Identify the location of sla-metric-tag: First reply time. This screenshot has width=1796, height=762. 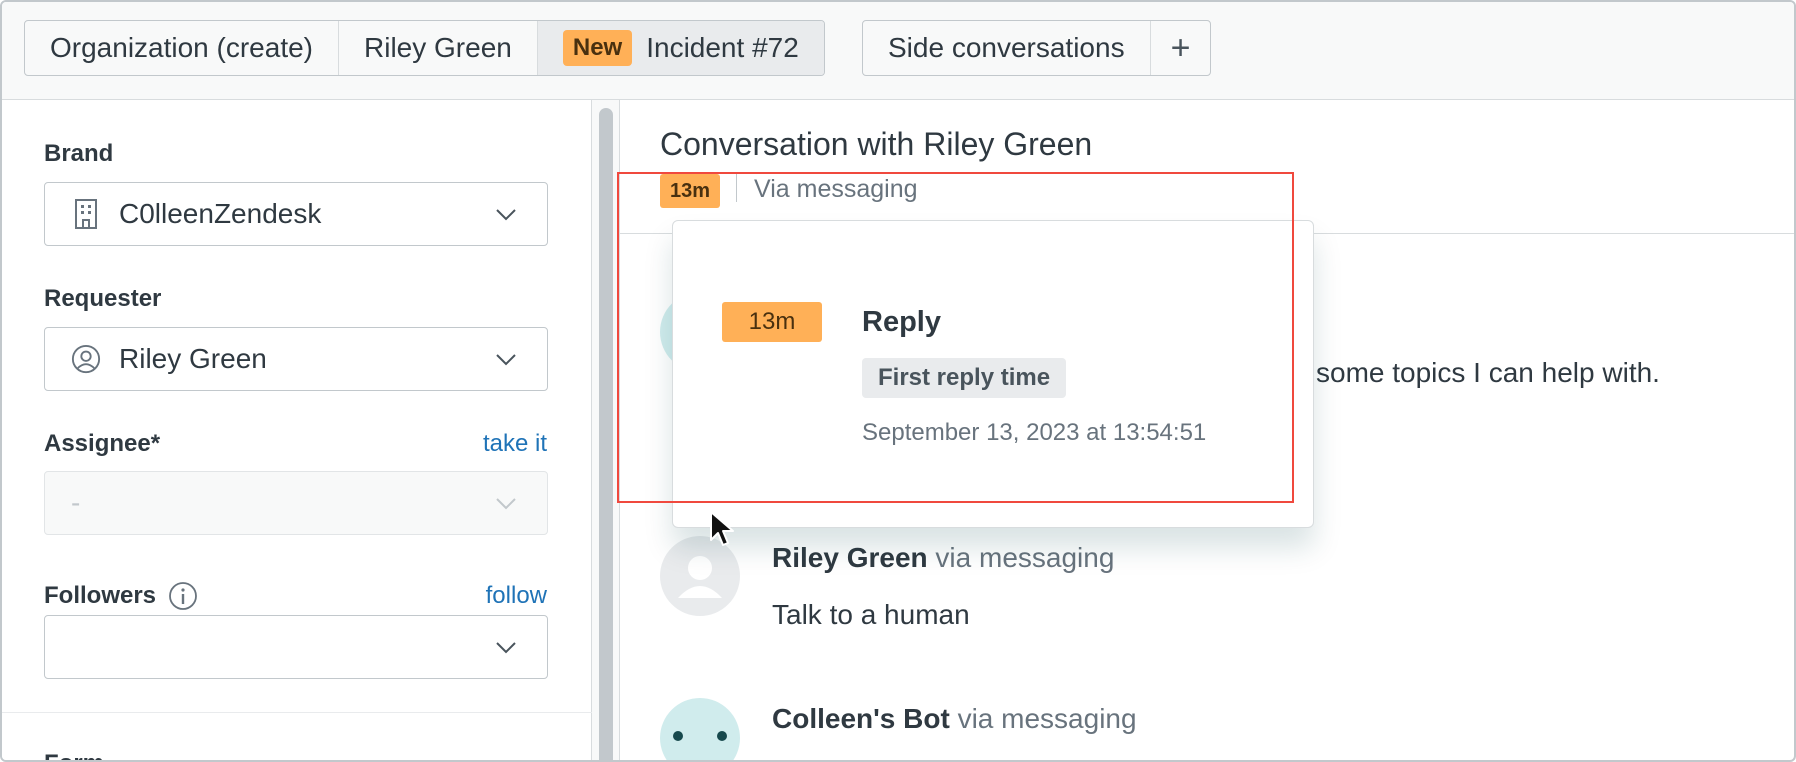
(964, 378).